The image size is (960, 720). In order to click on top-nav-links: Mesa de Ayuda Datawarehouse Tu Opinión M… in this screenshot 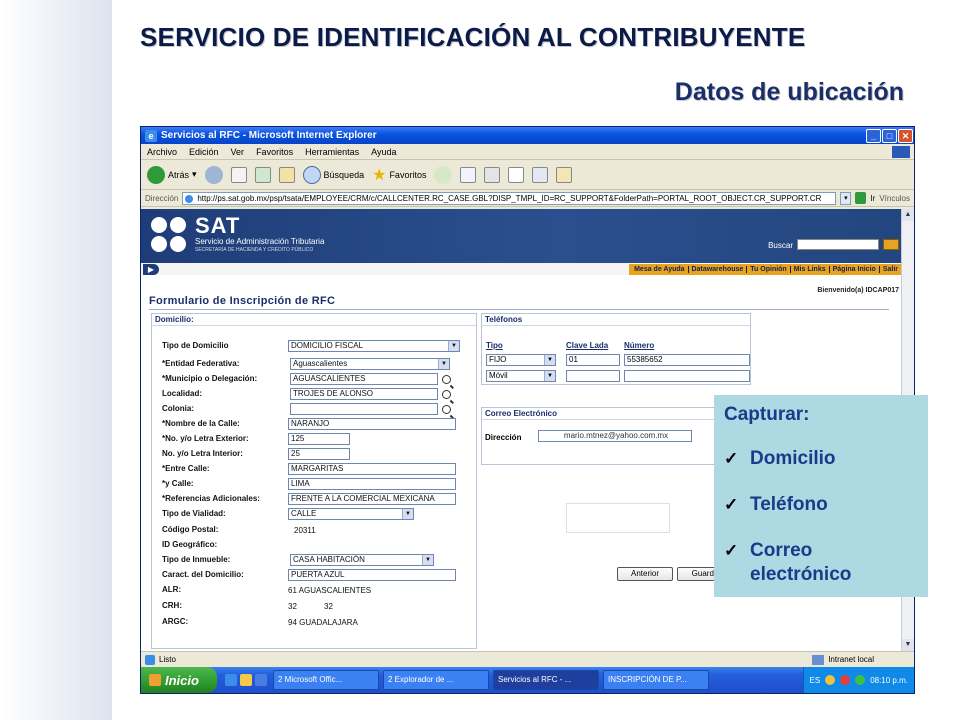, I will do `click(766, 269)`.